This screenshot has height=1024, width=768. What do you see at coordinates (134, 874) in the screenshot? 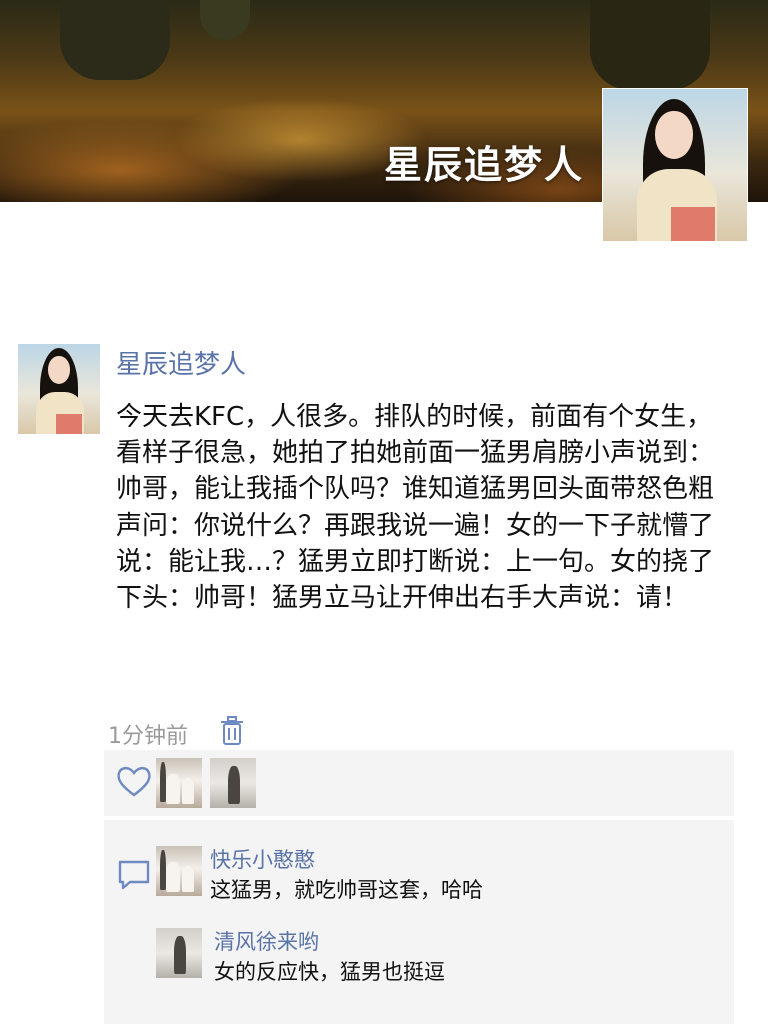
I see `comment-icon` at bounding box center [134, 874].